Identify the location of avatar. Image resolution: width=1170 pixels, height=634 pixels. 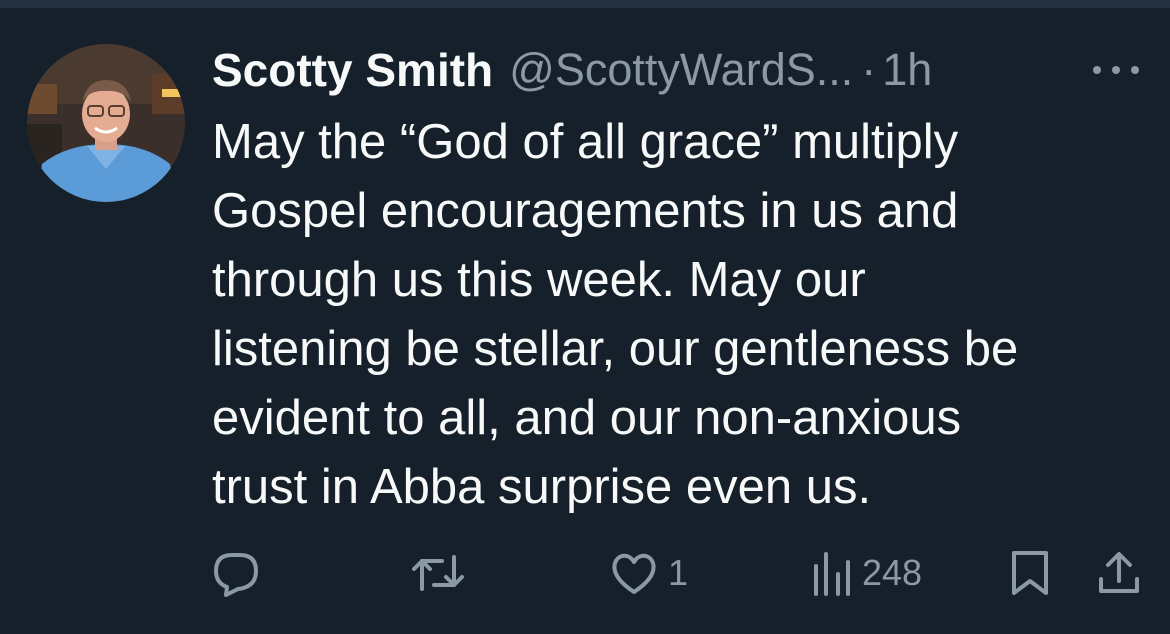
(106, 123).